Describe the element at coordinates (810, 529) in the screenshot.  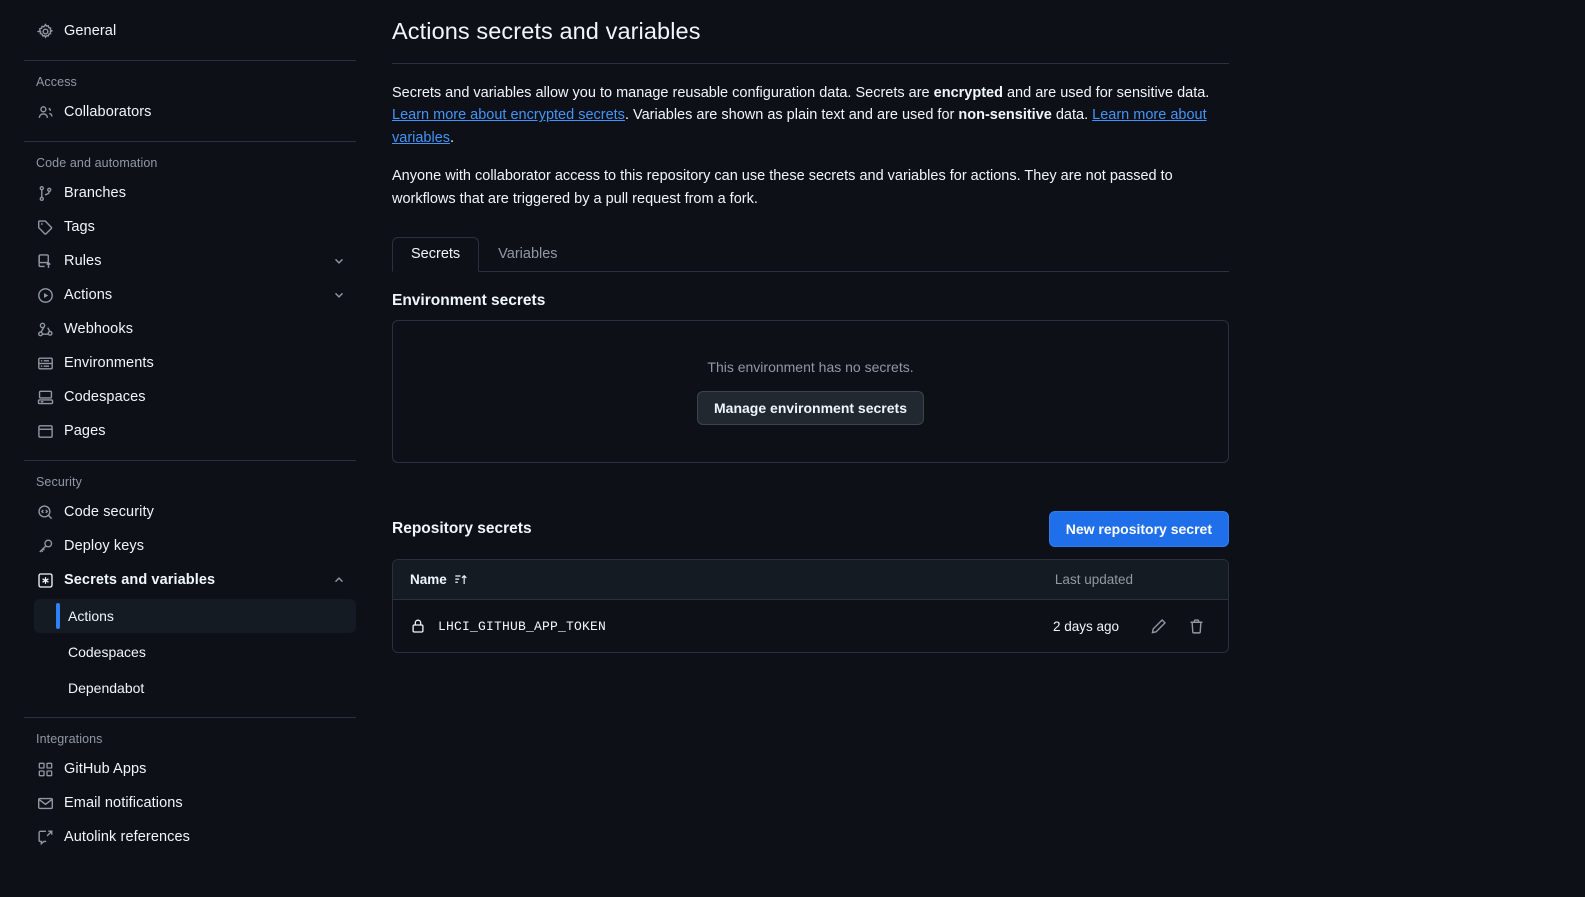
I see `repository-secrets-header: Repository secrets New repository secret` at that location.